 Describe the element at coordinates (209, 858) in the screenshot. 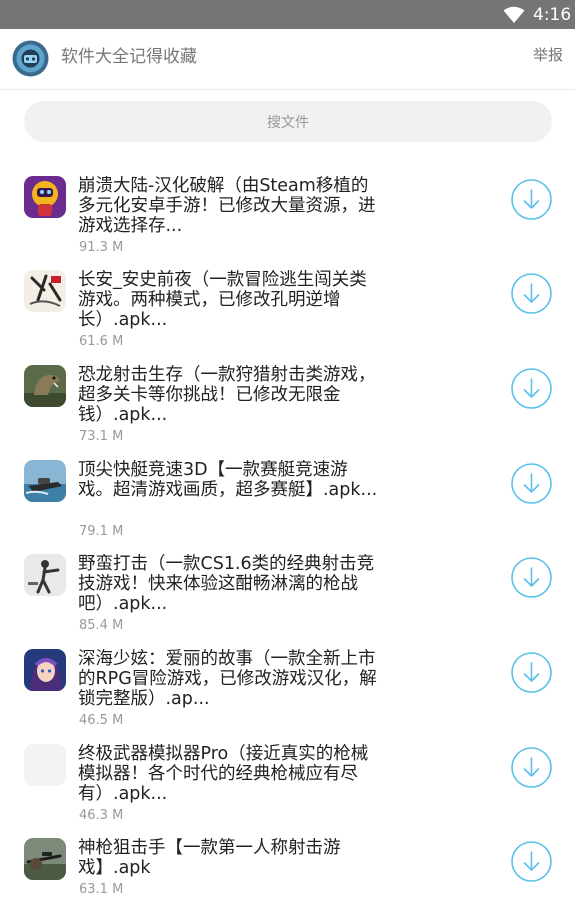

I see `item-title: 神枪狙击手【一款第一人称射击游戏】.apk` at that location.